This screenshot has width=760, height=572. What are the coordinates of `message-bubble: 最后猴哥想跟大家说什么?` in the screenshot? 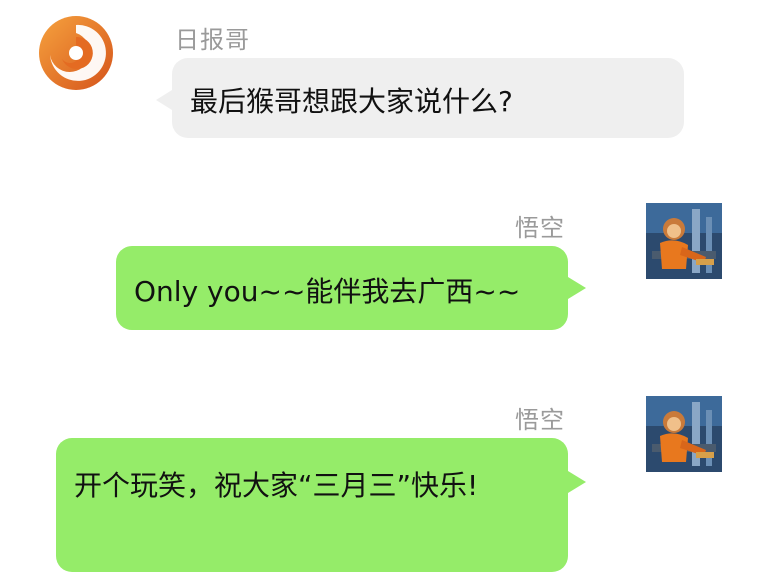 It's located at (420, 98).